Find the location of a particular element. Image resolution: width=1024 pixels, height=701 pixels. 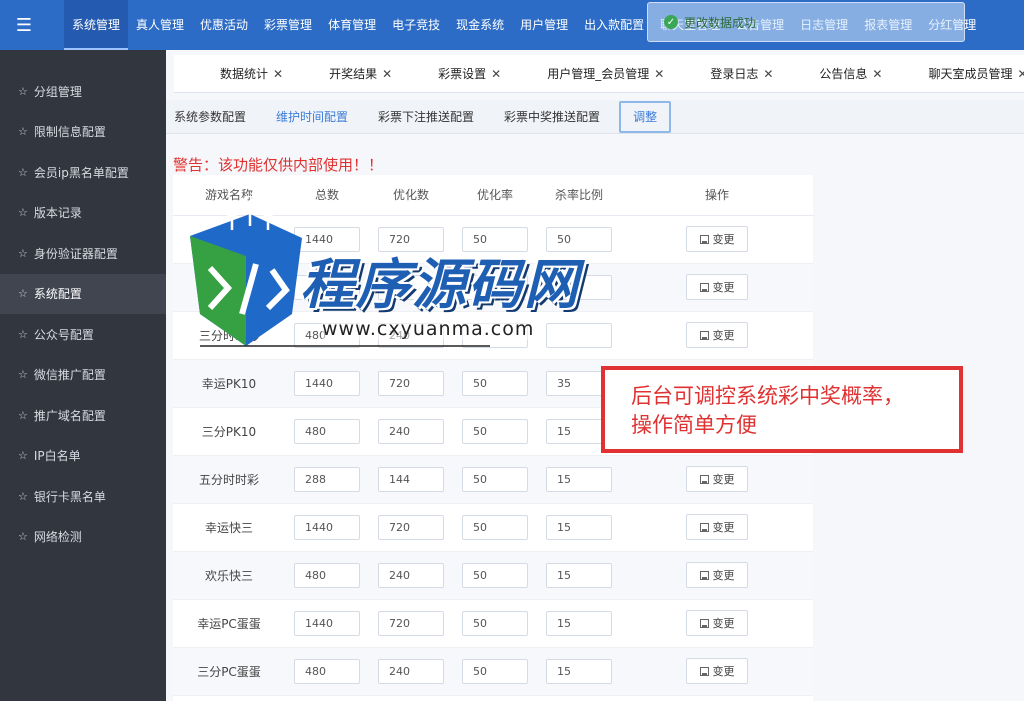

tab-label: 聊天室成员管理 is located at coordinates (970, 74).